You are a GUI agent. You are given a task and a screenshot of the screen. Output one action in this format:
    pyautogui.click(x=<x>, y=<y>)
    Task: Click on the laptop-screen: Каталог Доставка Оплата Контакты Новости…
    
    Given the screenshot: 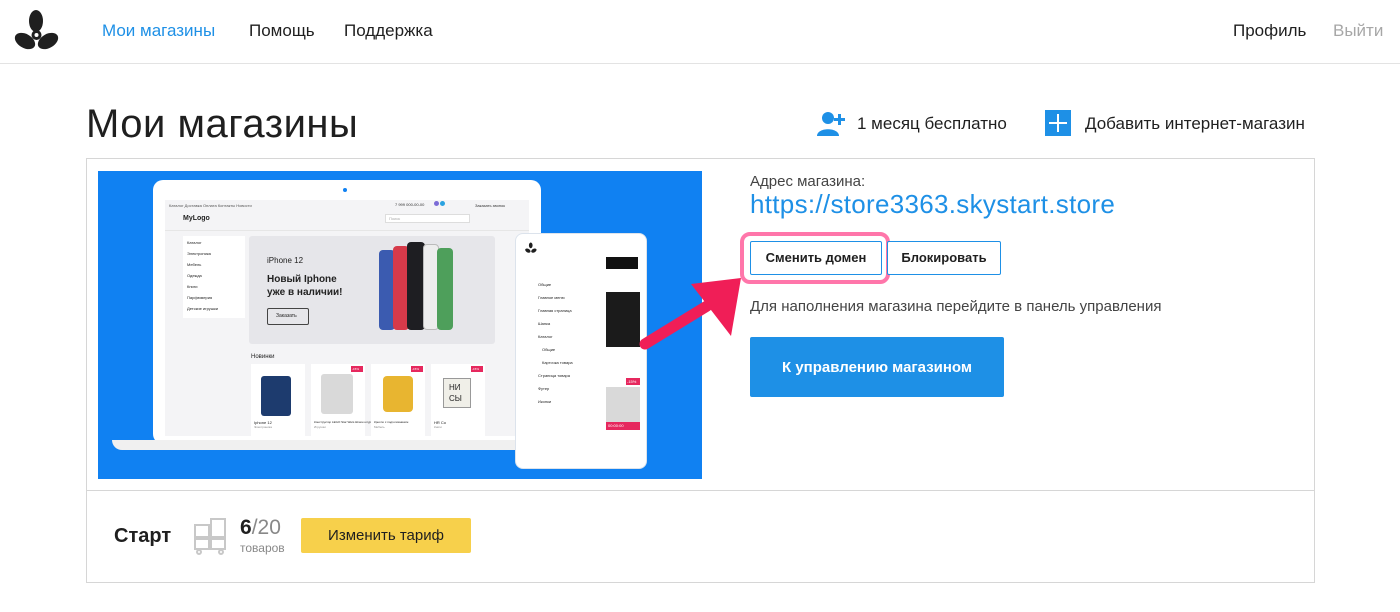 What is the action you would take?
    pyautogui.click(x=347, y=318)
    